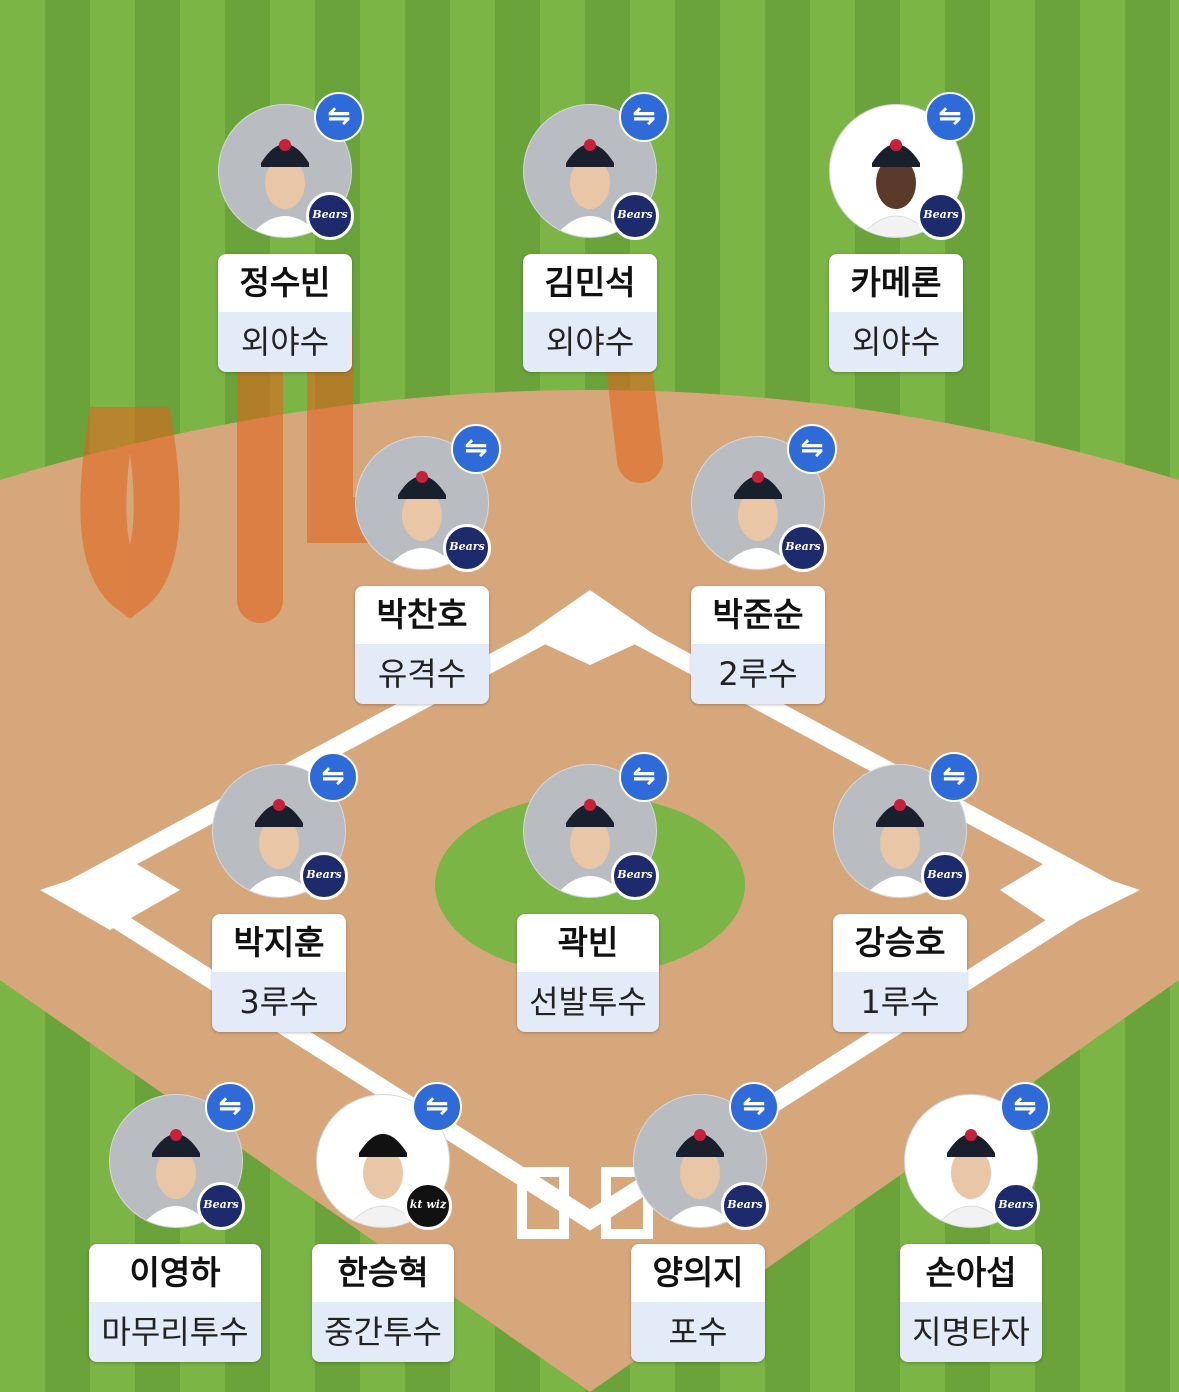  What do you see at coordinates (898, 238) in the screenshot?
I see `player-card: ⇋ Bears 카메론 외야수` at bounding box center [898, 238].